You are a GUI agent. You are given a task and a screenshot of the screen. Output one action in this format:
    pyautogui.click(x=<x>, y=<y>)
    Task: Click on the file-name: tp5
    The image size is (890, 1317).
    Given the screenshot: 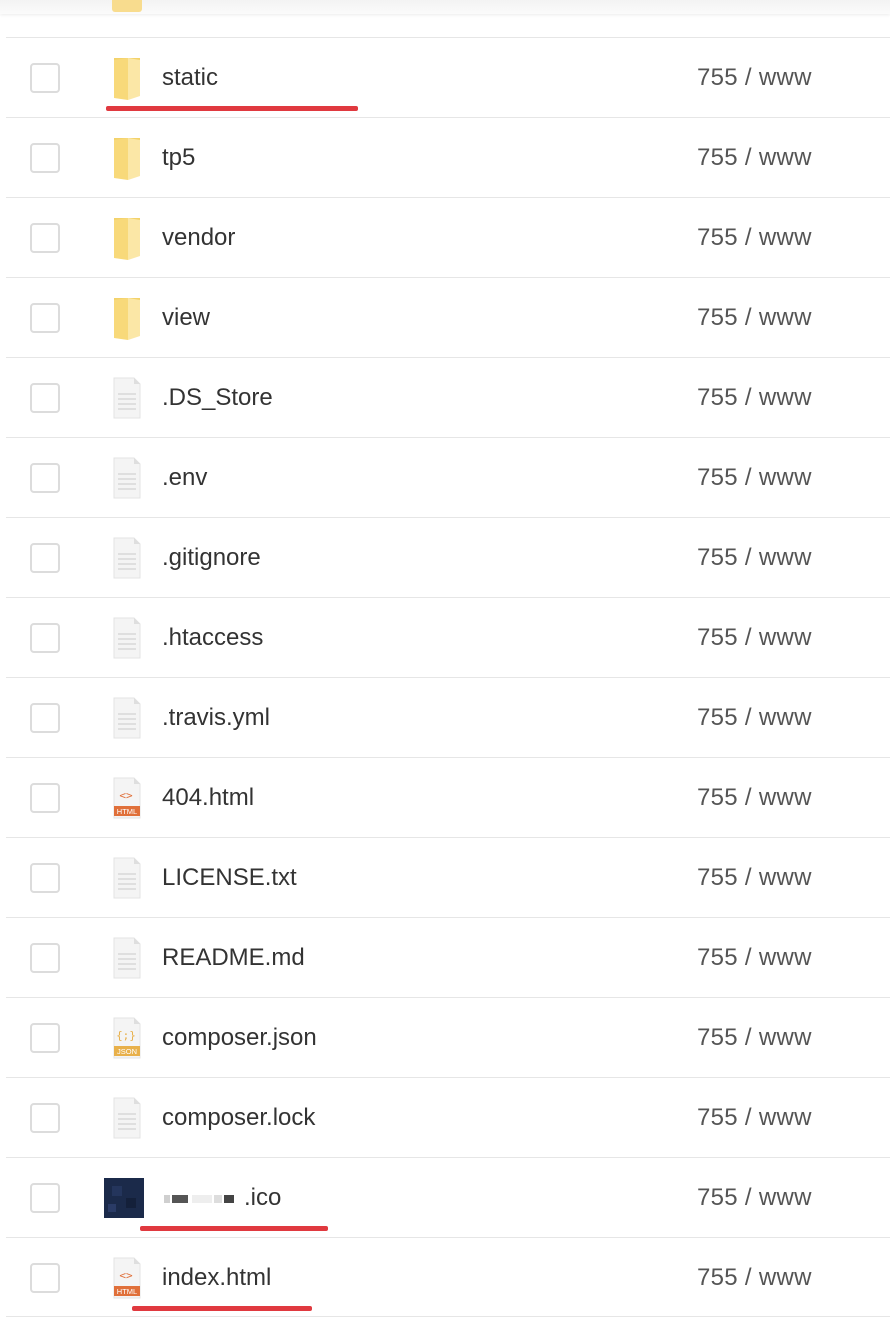 What is the action you would take?
    pyautogui.click(x=178, y=158)
    